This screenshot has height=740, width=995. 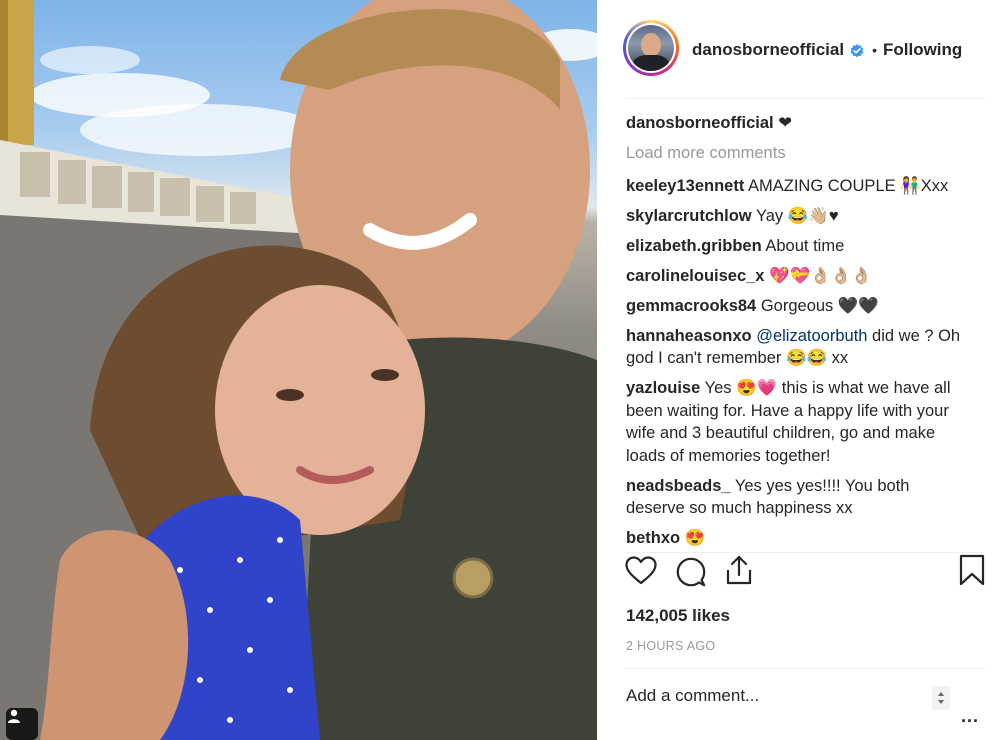 I want to click on comment-username: gemmacrooks84, so click(x=691, y=306).